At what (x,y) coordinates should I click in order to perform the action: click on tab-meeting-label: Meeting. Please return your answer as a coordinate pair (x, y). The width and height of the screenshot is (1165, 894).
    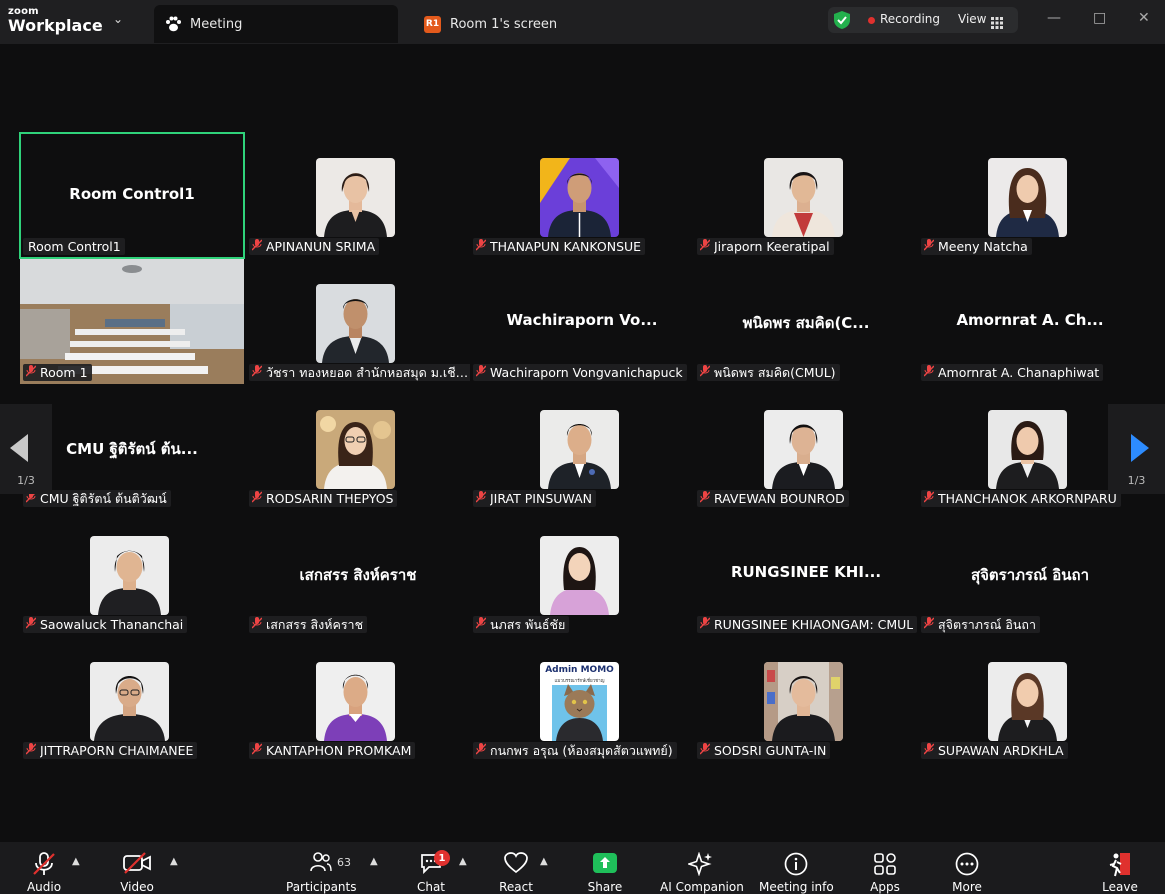
    Looking at the image, I should click on (216, 24).